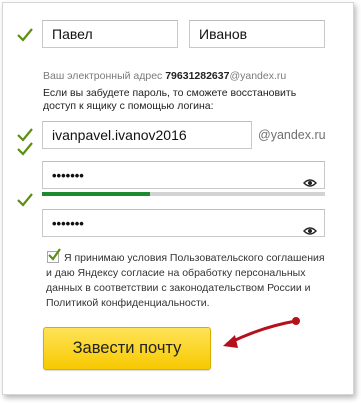 This screenshot has height=403, width=361. I want to click on email-domain: @yandex.ru, so click(258, 76).